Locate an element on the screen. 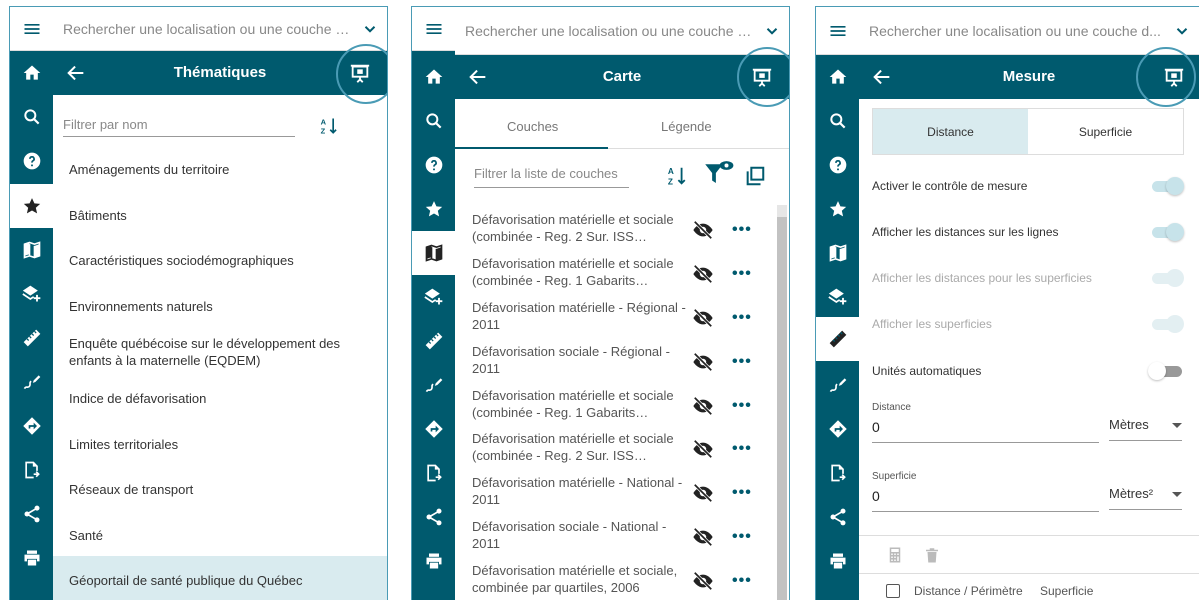 The height and width of the screenshot is (600, 1199). scrollbar-thumb is located at coordinates (782, 408).